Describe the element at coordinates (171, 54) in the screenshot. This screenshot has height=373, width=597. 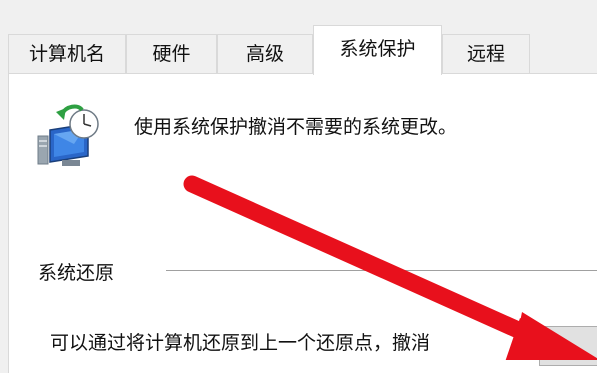
I see `tab-hardware: 硬件` at that location.